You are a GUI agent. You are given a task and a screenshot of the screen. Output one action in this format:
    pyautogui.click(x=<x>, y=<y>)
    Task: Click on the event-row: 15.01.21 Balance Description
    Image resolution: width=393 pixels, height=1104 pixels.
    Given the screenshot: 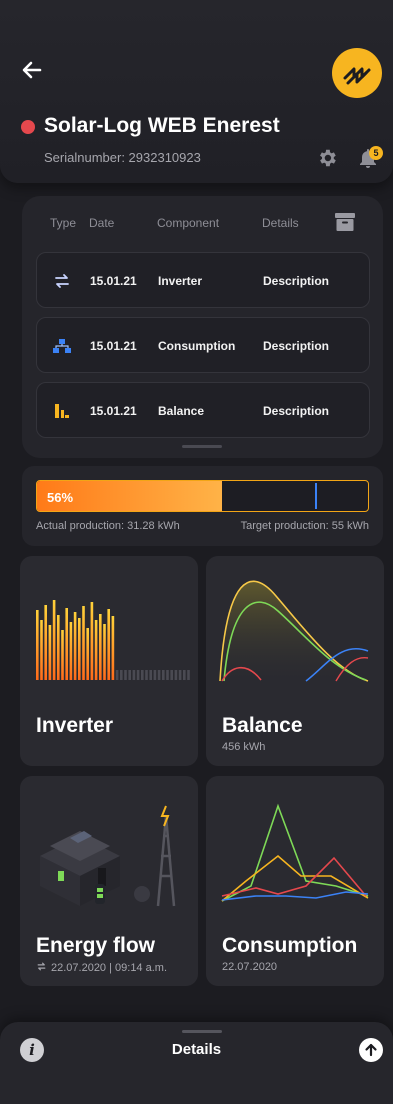 What is the action you would take?
    pyautogui.click(x=203, y=410)
    